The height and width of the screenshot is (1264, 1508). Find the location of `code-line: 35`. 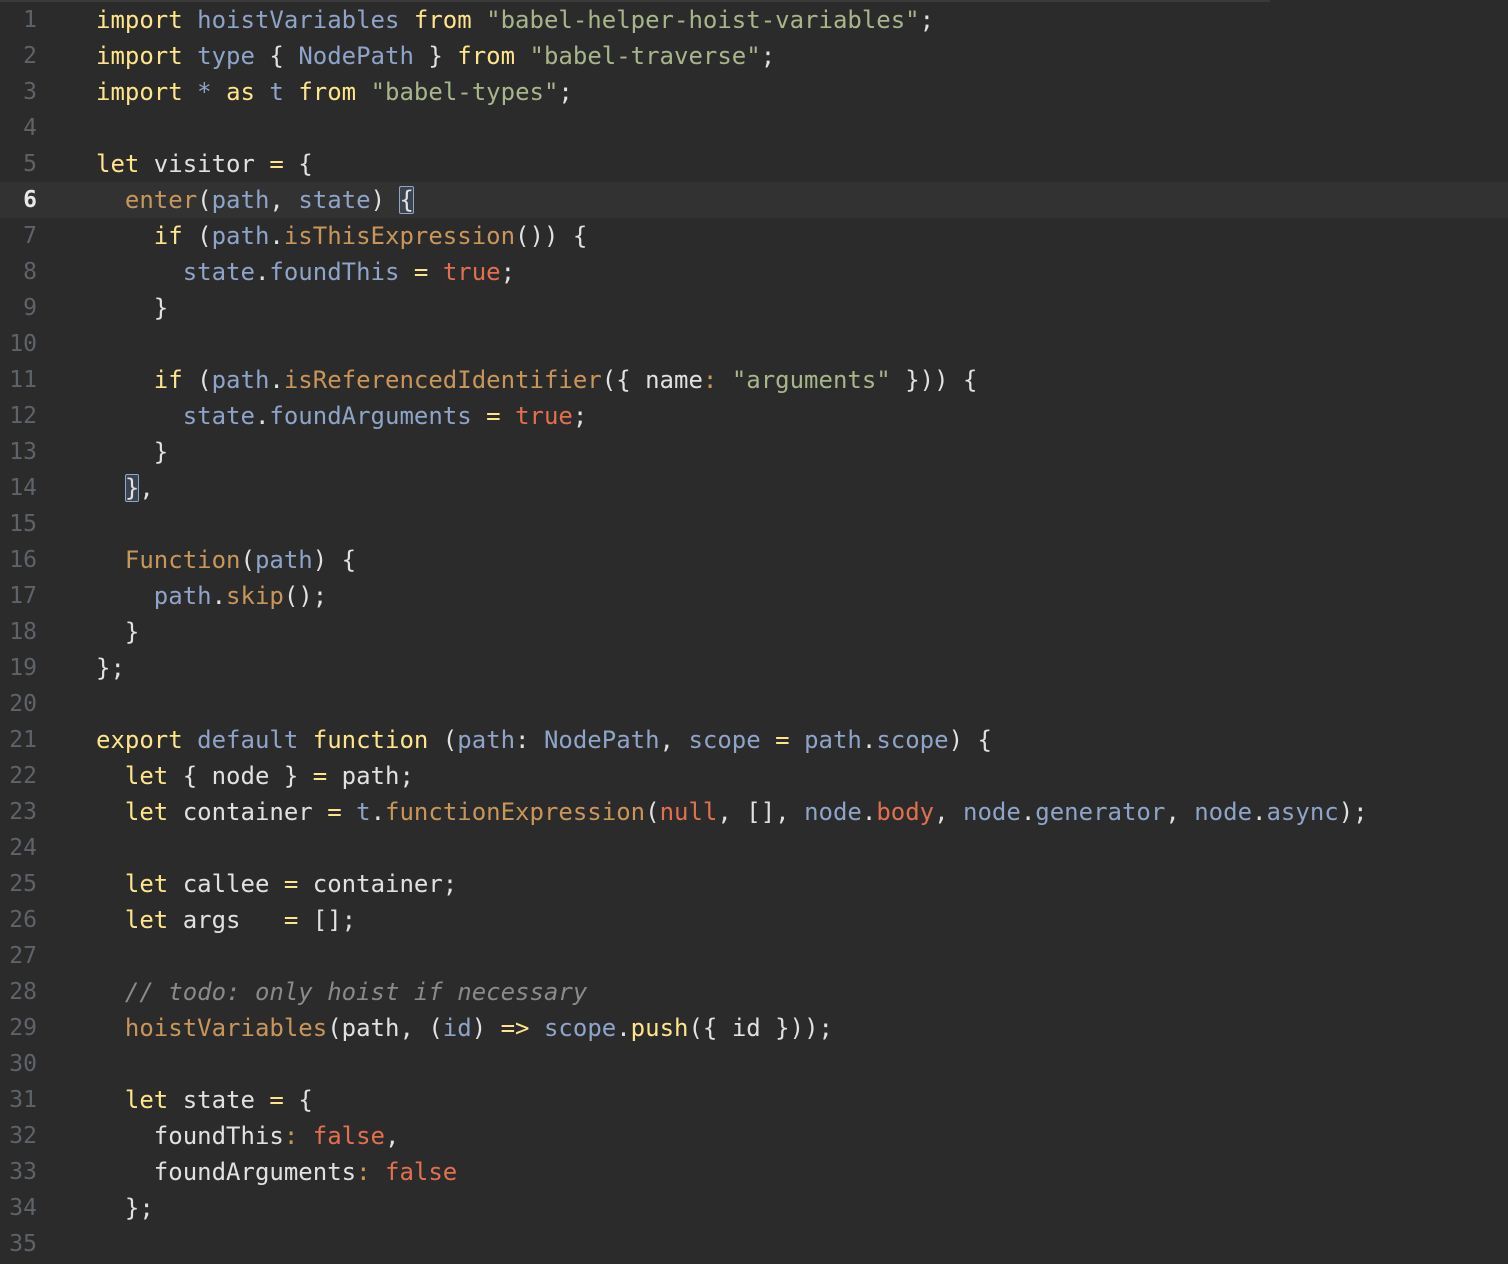

code-line: 35 is located at coordinates (754, 1244).